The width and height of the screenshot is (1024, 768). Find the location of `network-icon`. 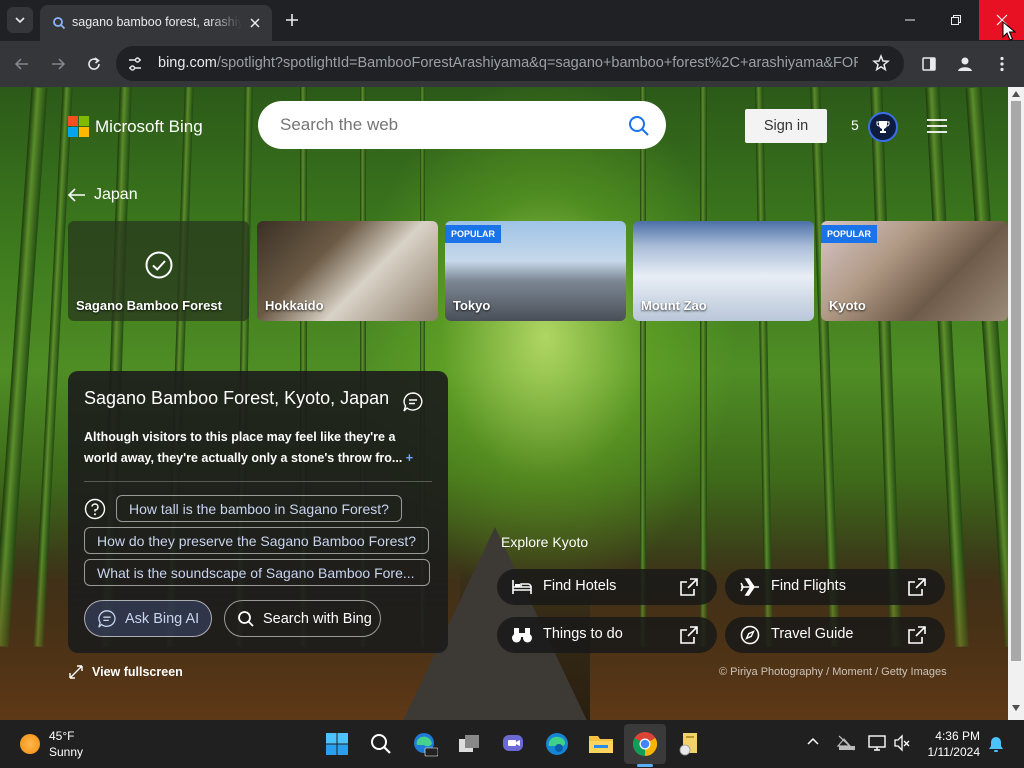

network-icon is located at coordinates (846, 743).